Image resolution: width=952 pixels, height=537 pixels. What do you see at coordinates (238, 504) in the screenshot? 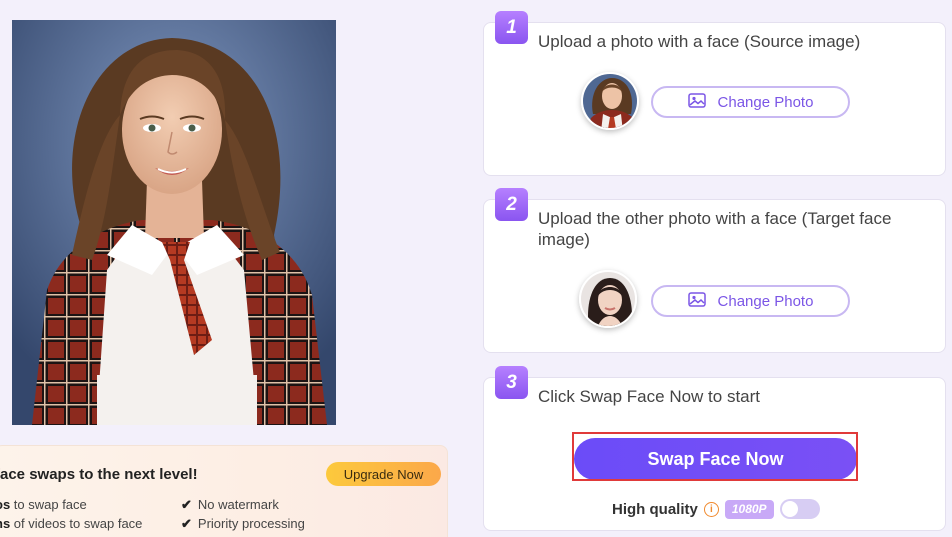
I see `feature-text: No watermark` at bounding box center [238, 504].